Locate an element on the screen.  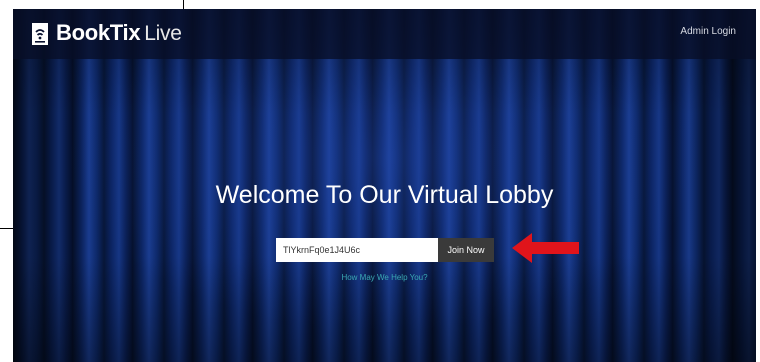
red-arrow-shape is located at coordinates (545, 248).